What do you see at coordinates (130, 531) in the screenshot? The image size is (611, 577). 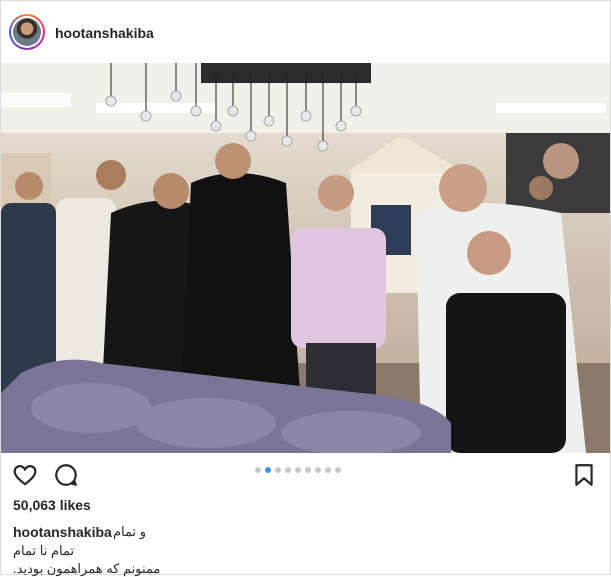 I see `caption-line-1: و تمام` at bounding box center [130, 531].